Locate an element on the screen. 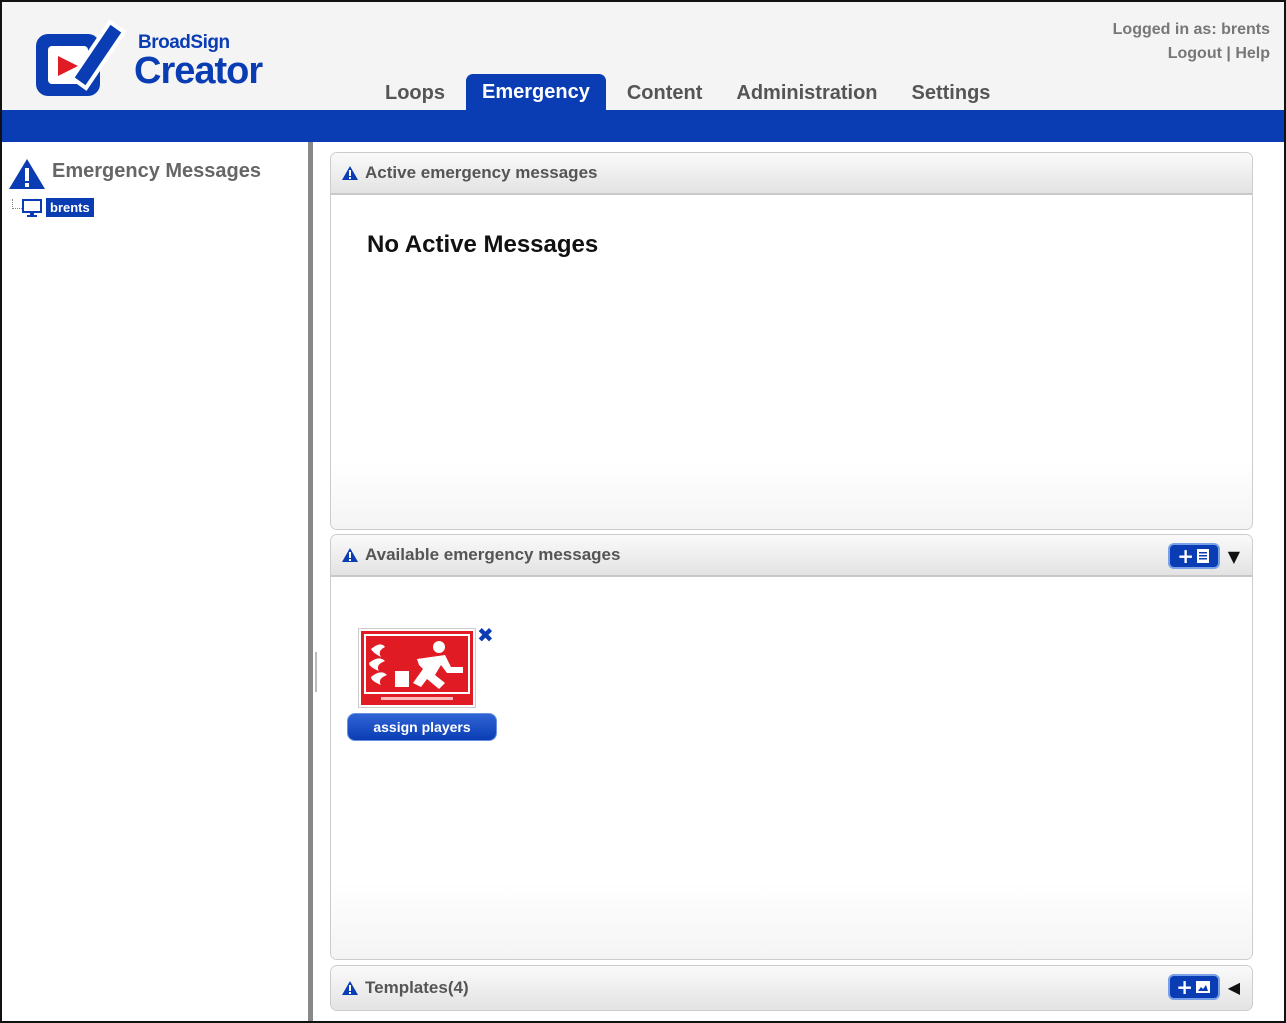 The image size is (1286, 1023). templates-panel-actions: + ◀ is located at coordinates (1203, 987).